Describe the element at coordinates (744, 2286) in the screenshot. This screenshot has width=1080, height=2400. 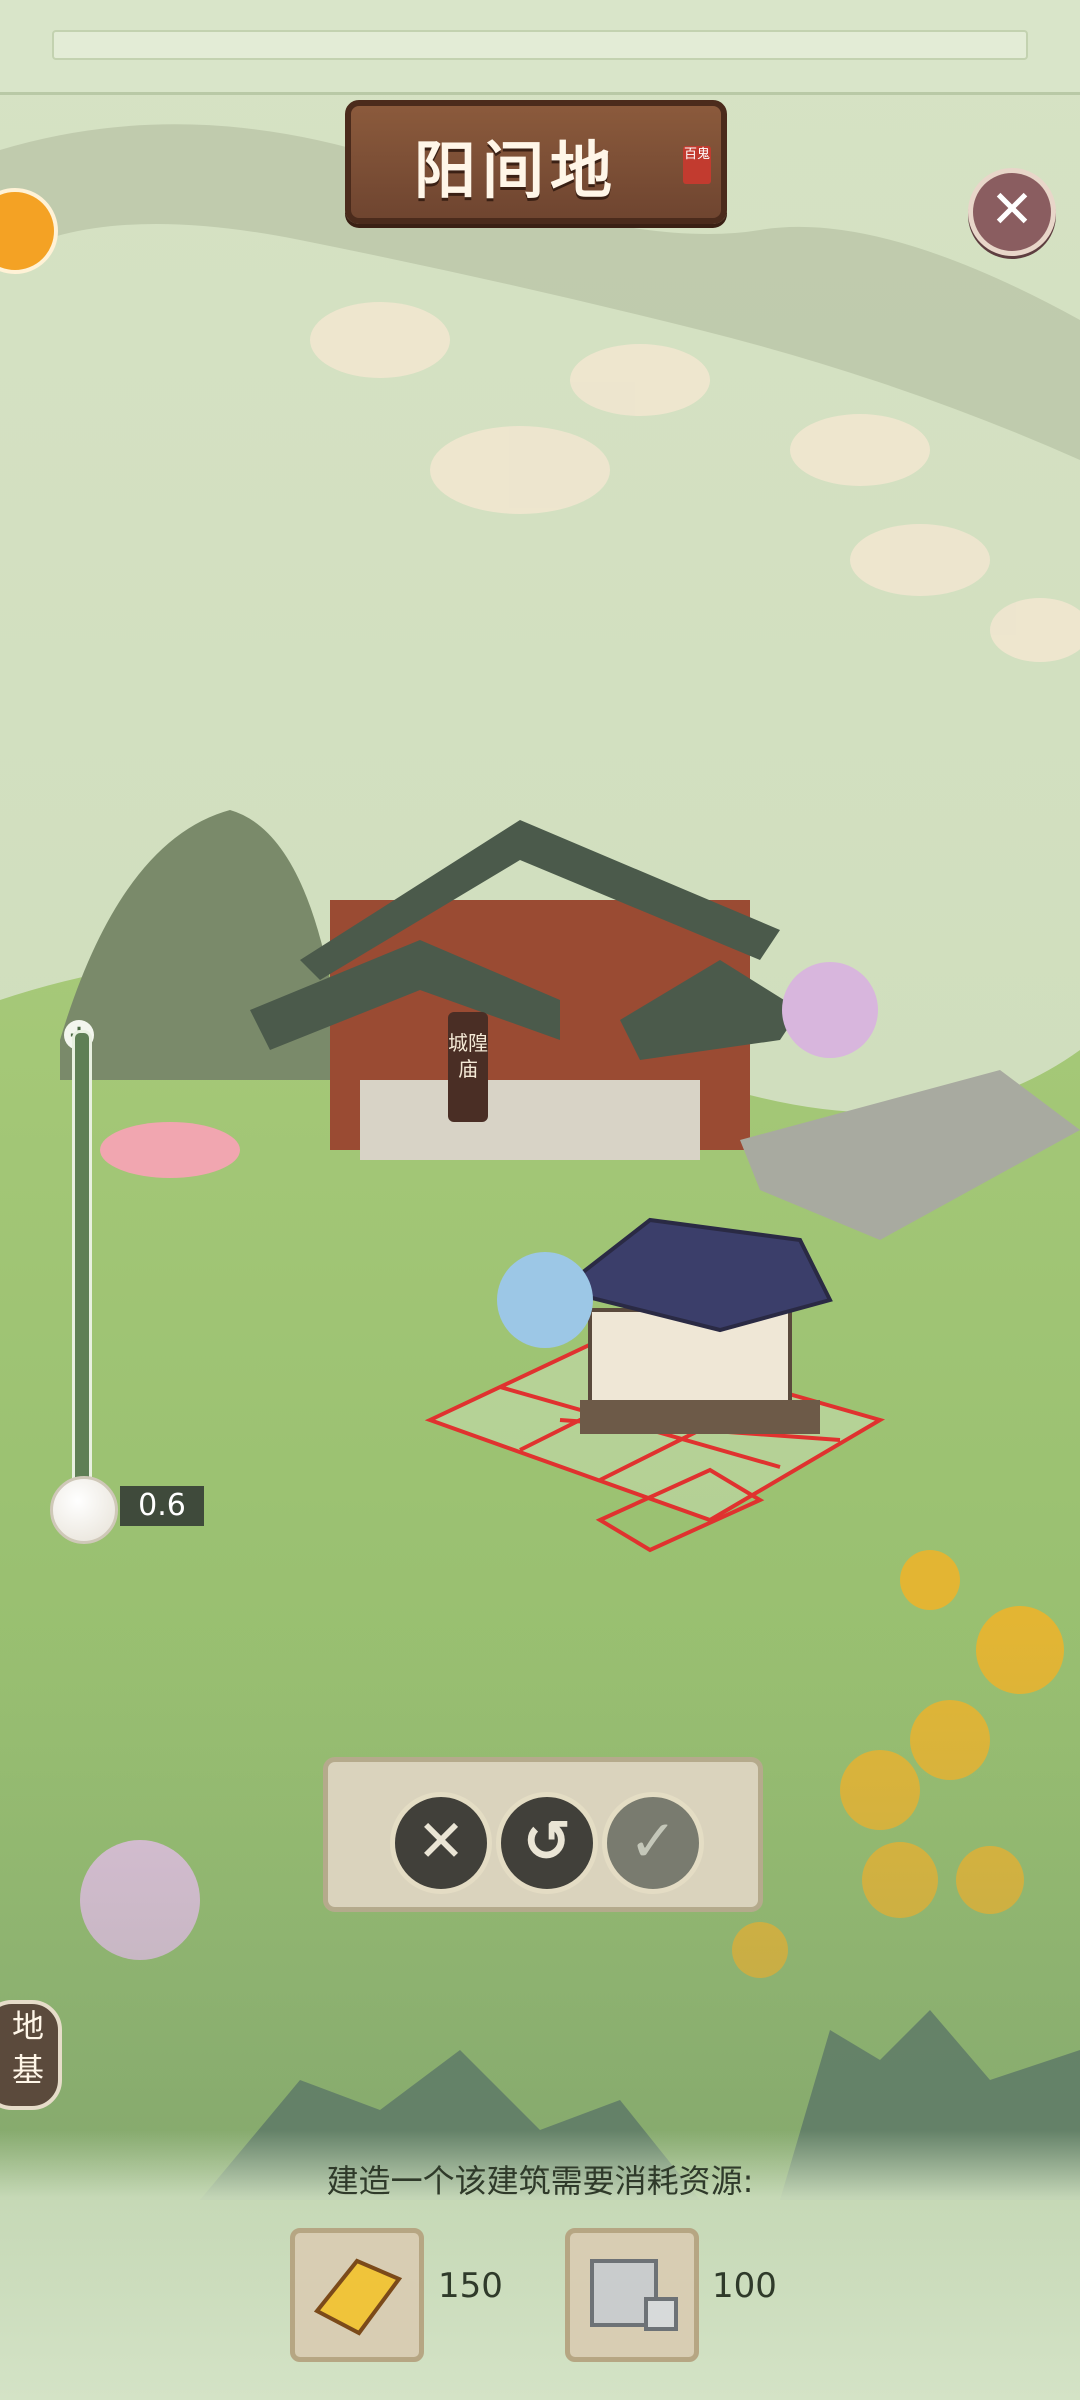
I see `resource-count-stone: 100` at that location.